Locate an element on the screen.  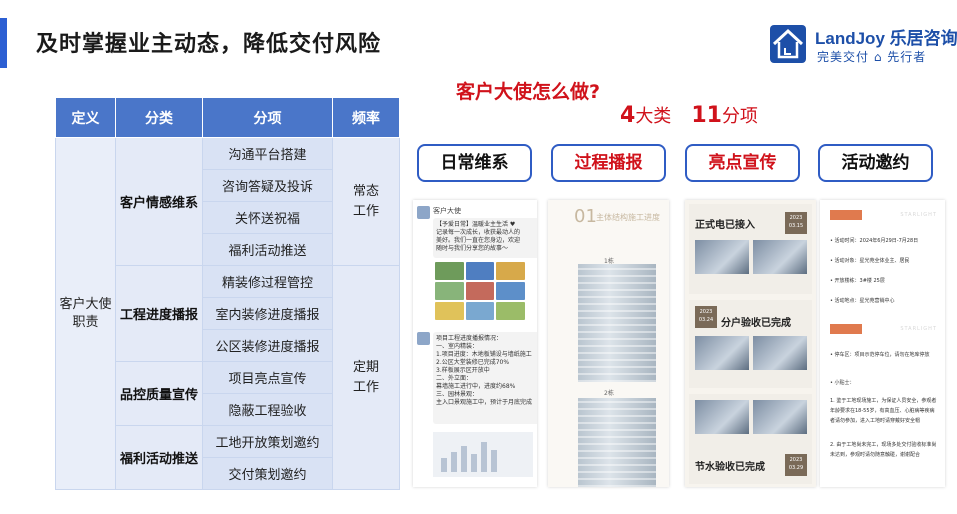
frequency-cell: 定期 工作 is located at coordinates (366, 377).